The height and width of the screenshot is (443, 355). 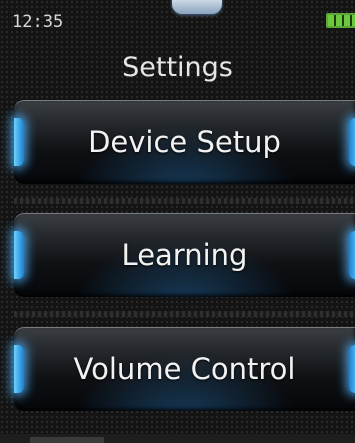 What do you see at coordinates (38, 22) in the screenshot?
I see `clock: 12:35` at bounding box center [38, 22].